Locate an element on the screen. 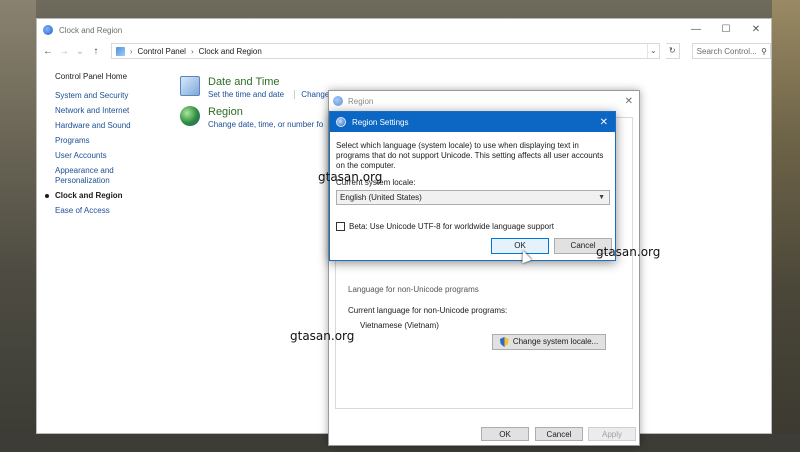  selected-locale: English (United States) is located at coordinates (381, 197).